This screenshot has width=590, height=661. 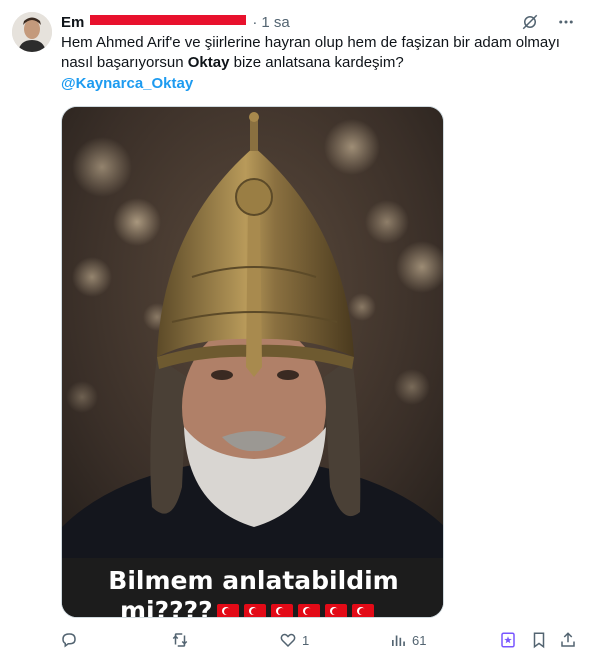 I want to click on image-caption-line2: mi????, so click(x=247, y=607).